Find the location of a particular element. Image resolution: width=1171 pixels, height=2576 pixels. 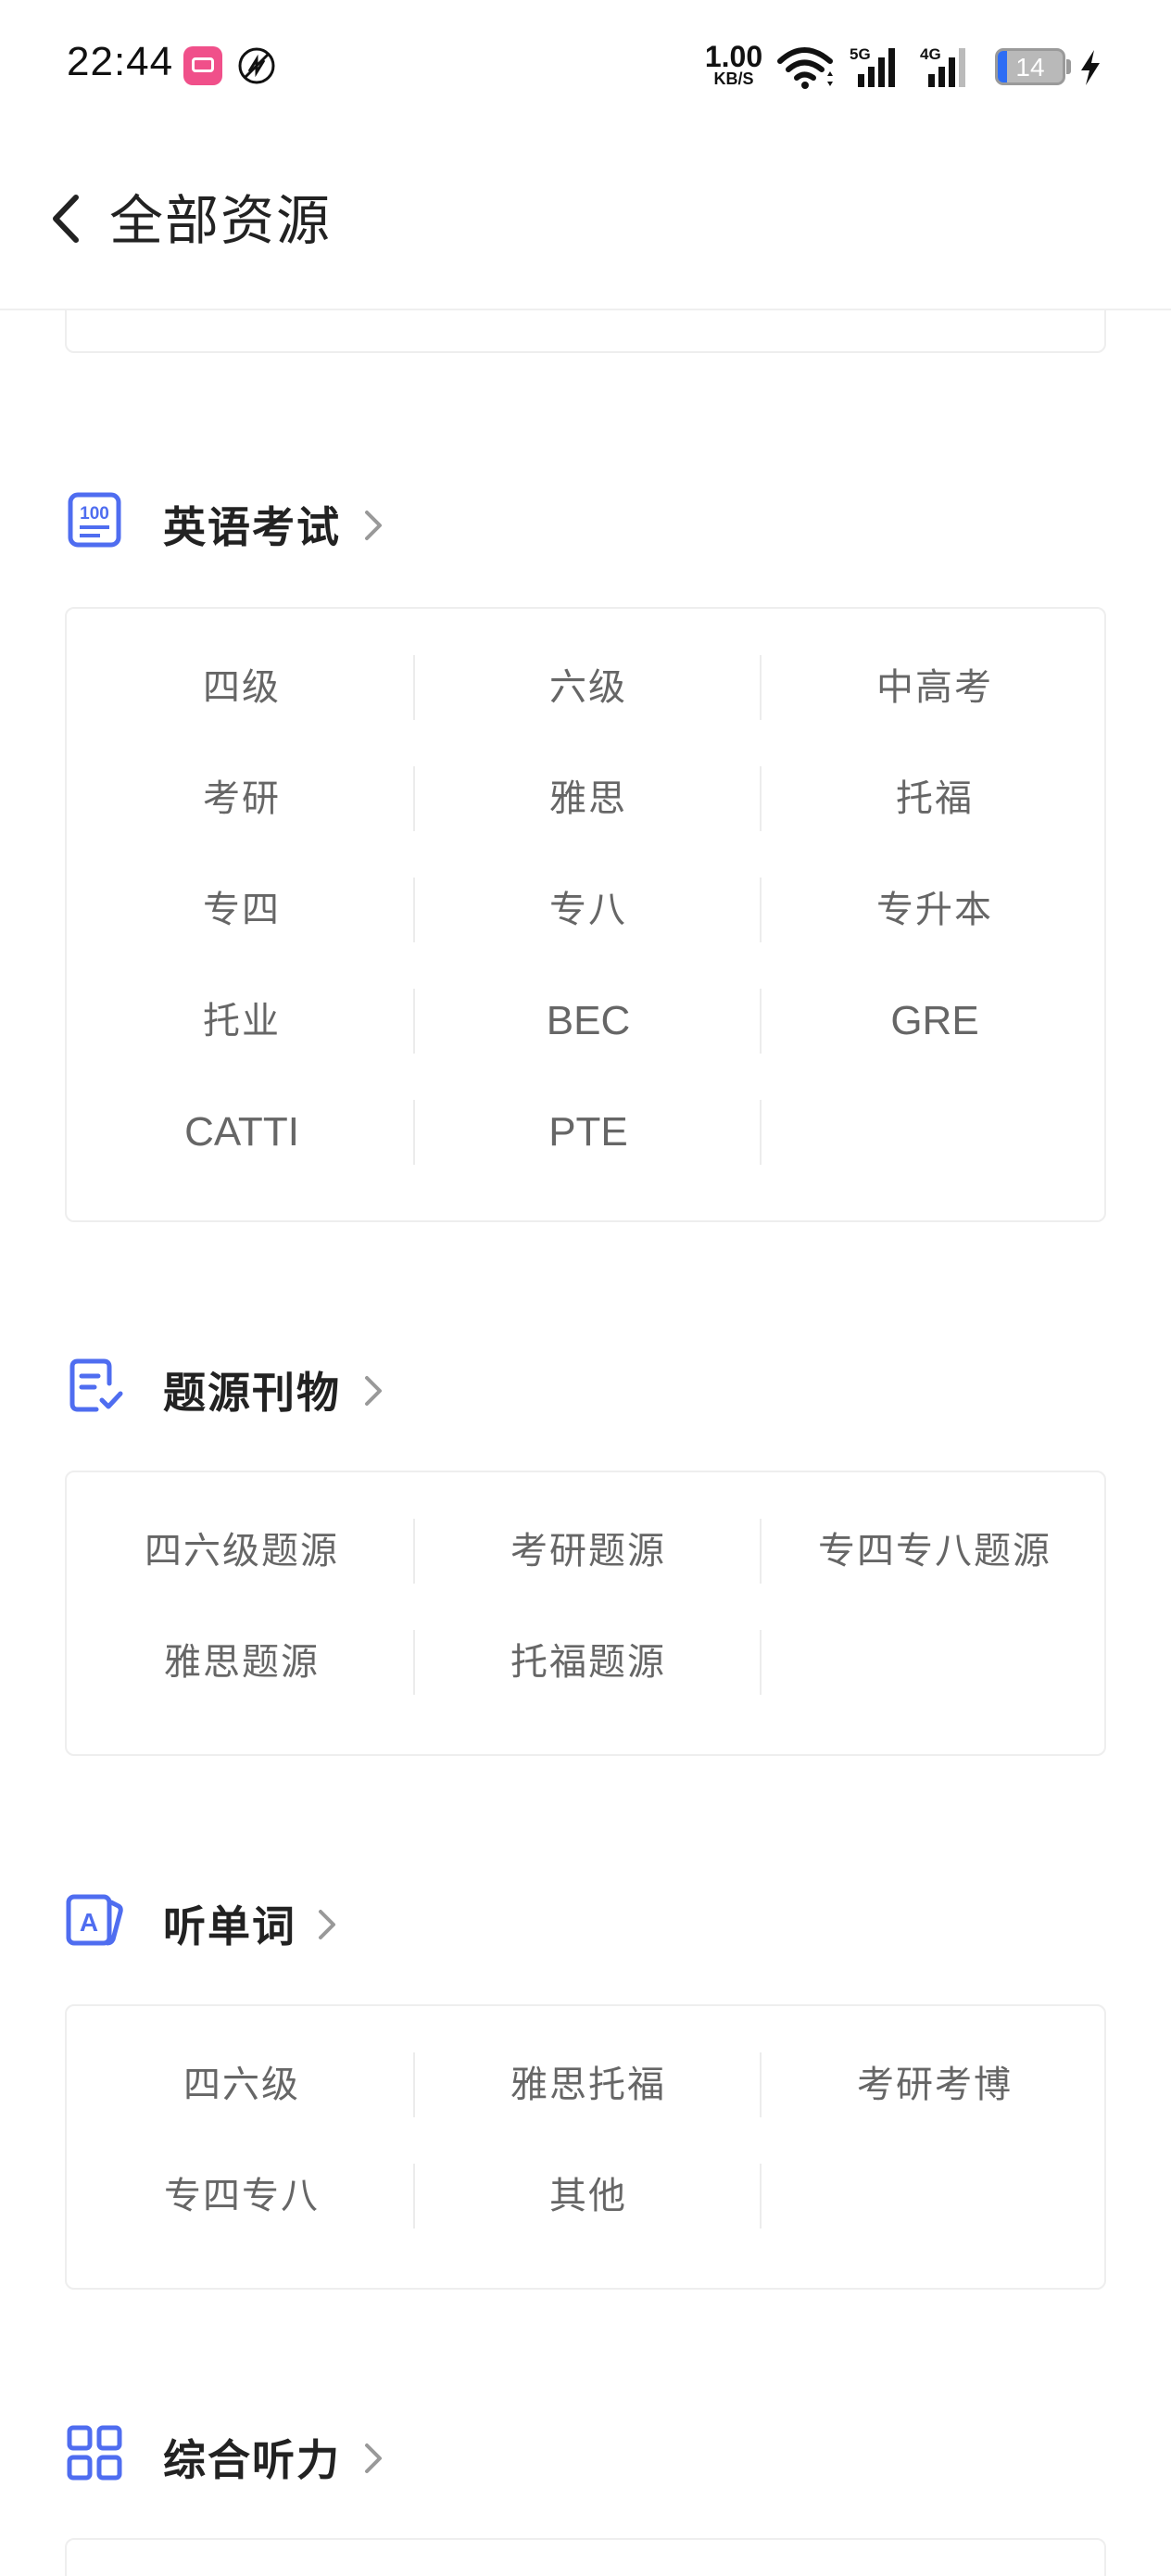

grid-item: 托业 is located at coordinates (242, 1022).